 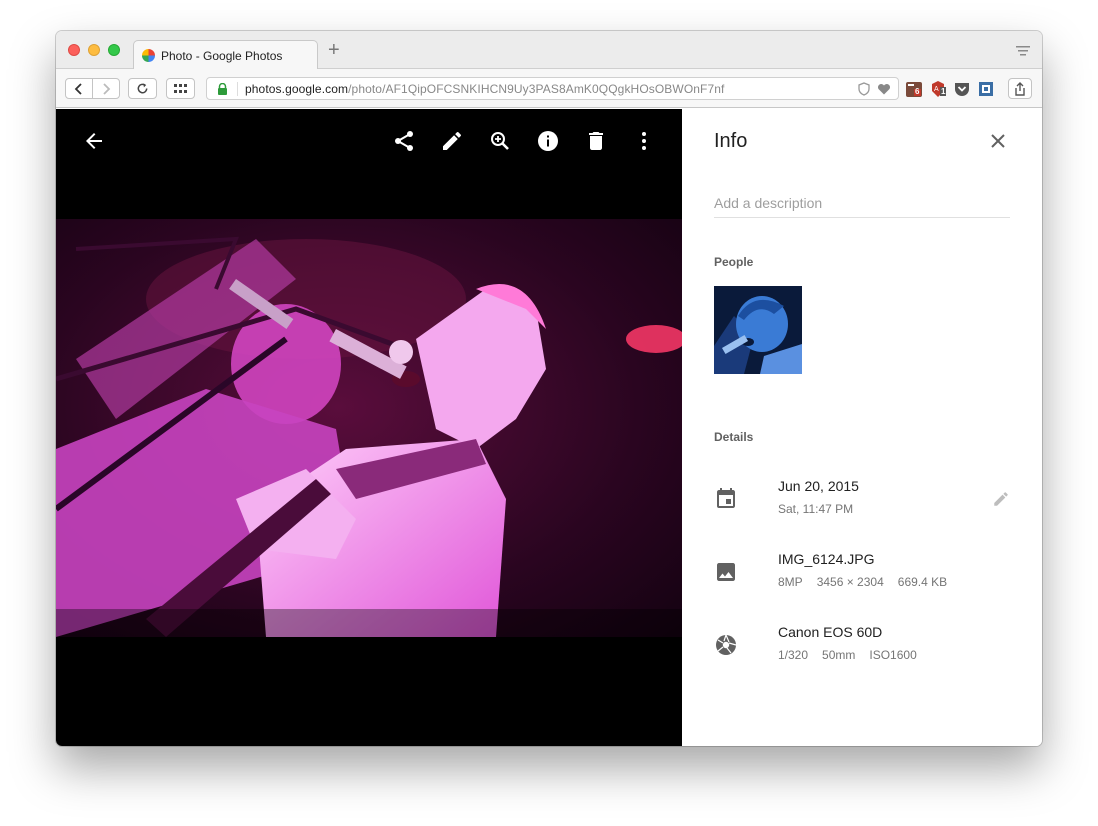 I want to click on pocket-icon, so click(x=962, y=89).